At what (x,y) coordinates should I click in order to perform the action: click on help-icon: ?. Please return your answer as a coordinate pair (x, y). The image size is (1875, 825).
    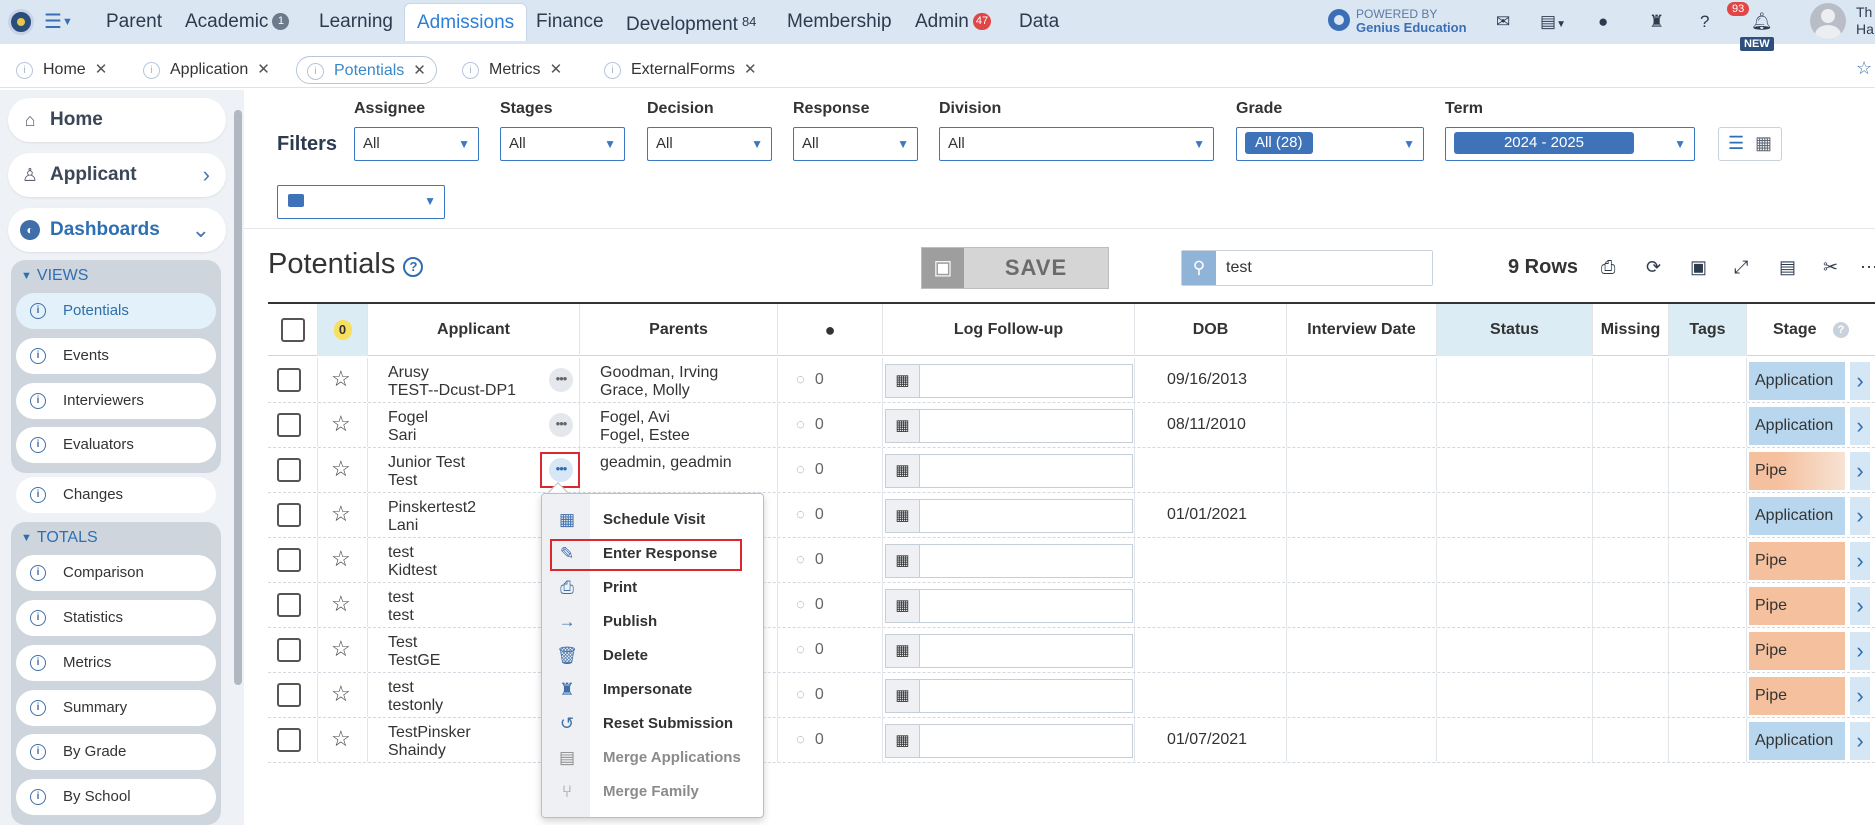
    Looking at the image, I should click on (413, 267).